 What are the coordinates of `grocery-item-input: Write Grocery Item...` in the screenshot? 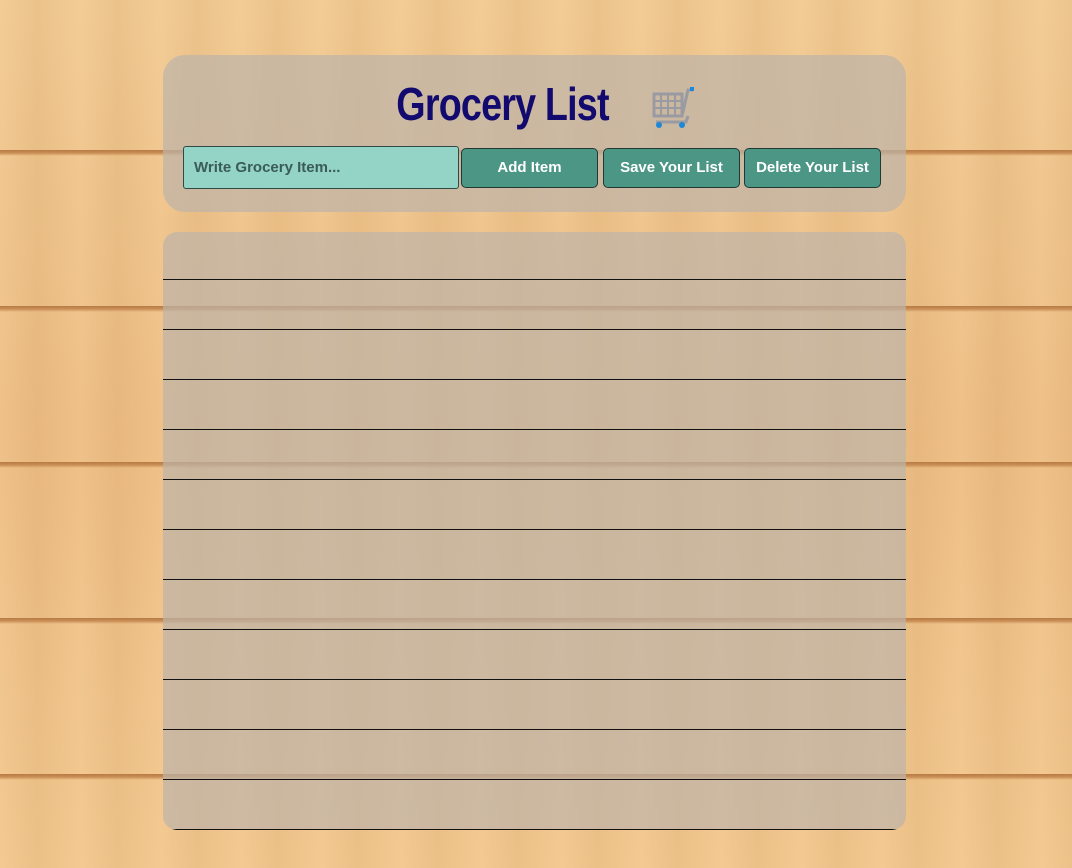 It's located at (321, 167).